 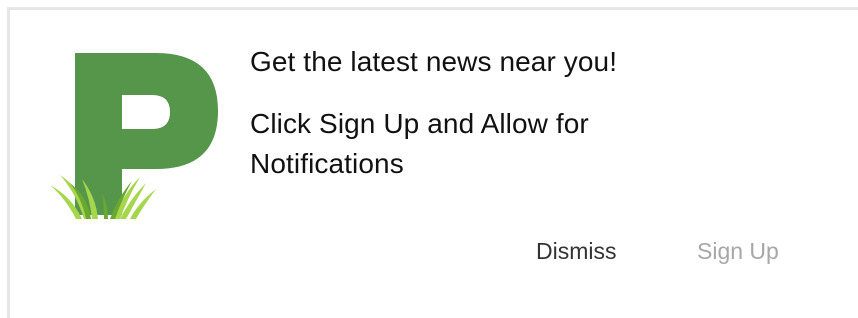 I want to click on dismiss-button: Dismiss, so click(x=576, y=251).